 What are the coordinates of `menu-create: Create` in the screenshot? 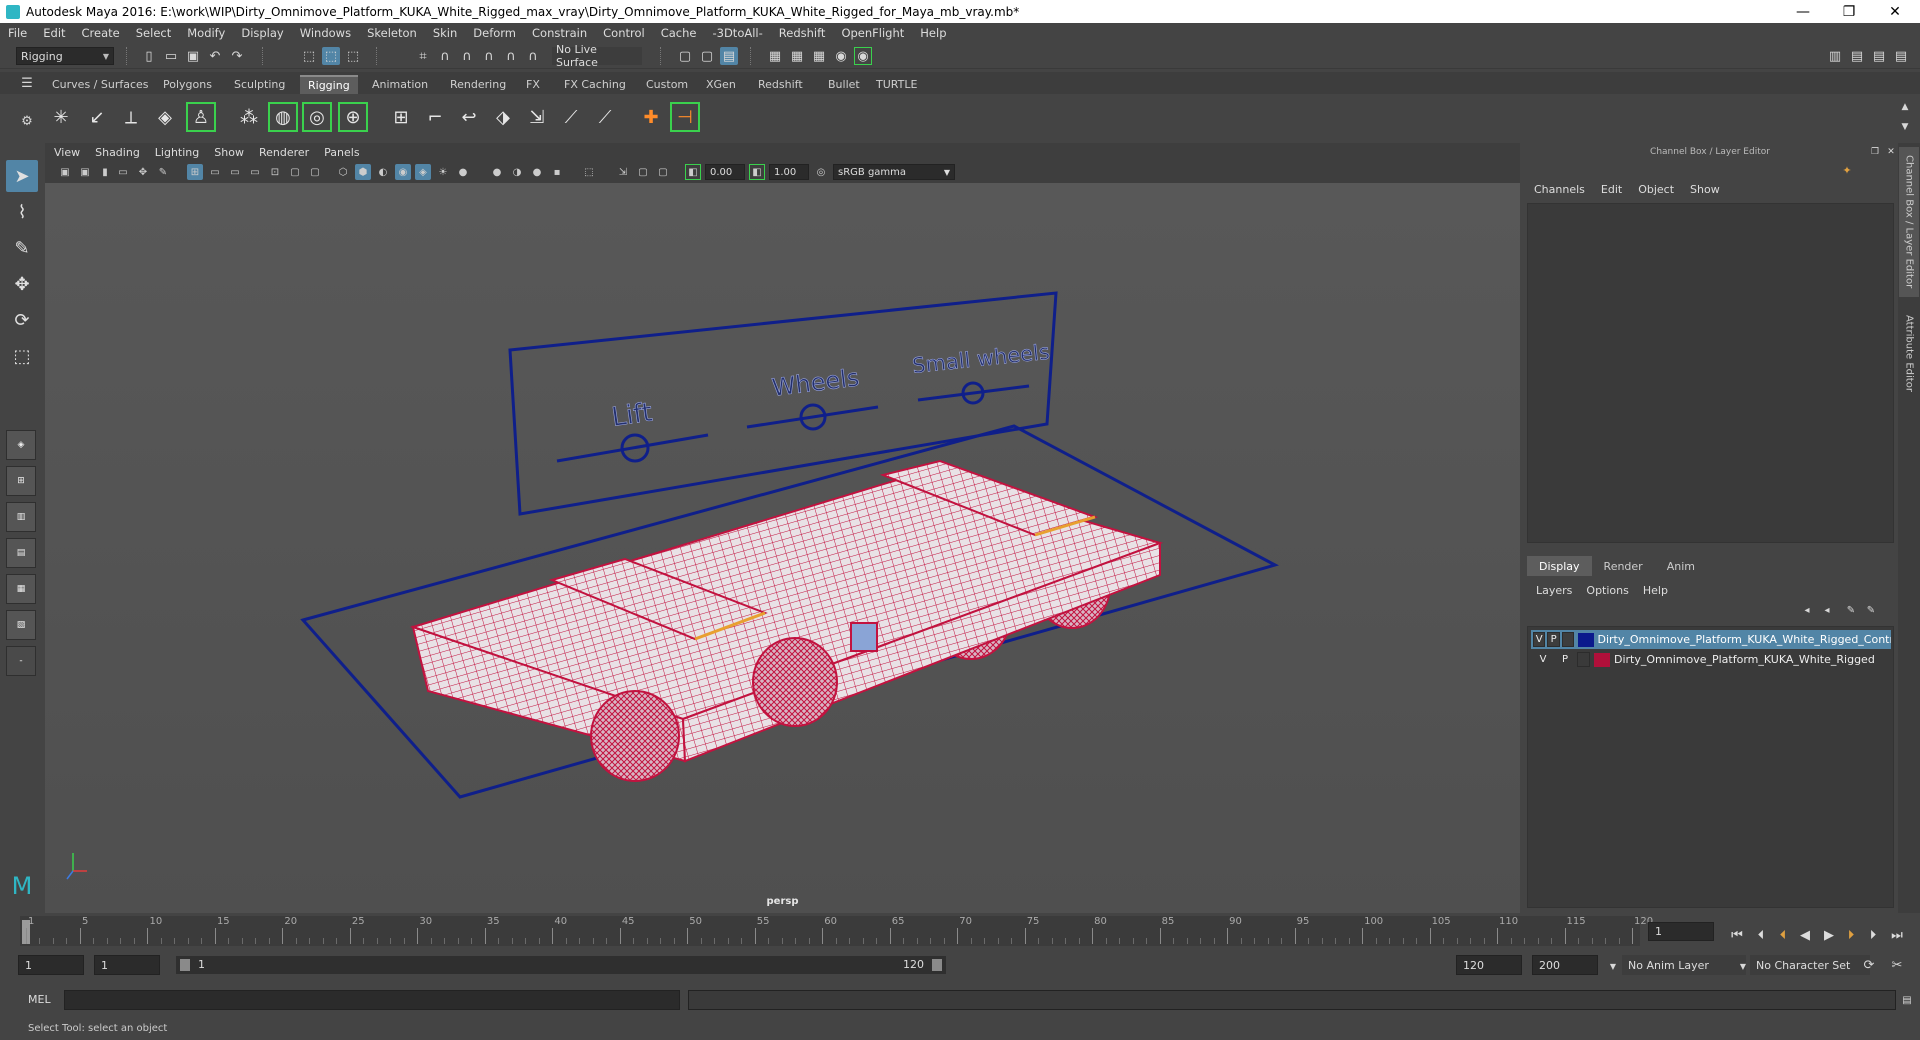 It's located at (101, 33).